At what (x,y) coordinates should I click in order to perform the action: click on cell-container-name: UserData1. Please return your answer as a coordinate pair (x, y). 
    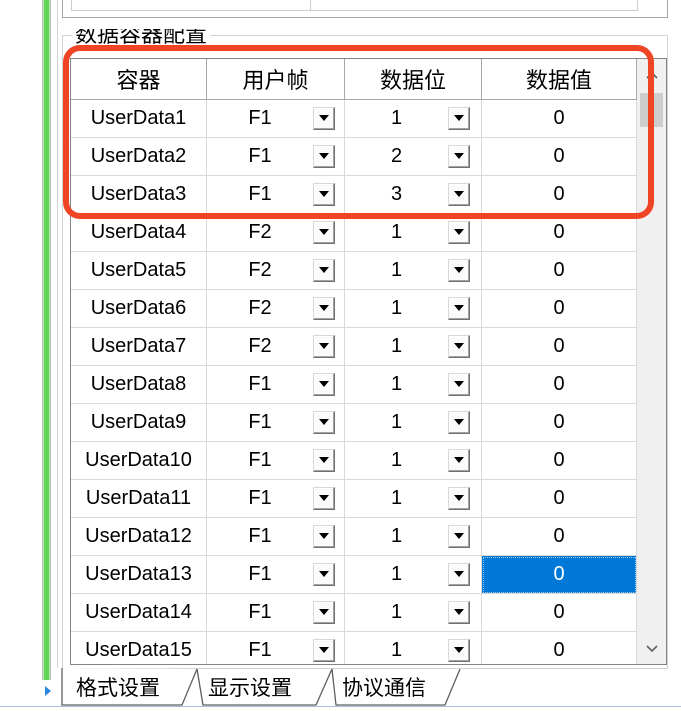
    Looking at the image, I should click on (139, 119).